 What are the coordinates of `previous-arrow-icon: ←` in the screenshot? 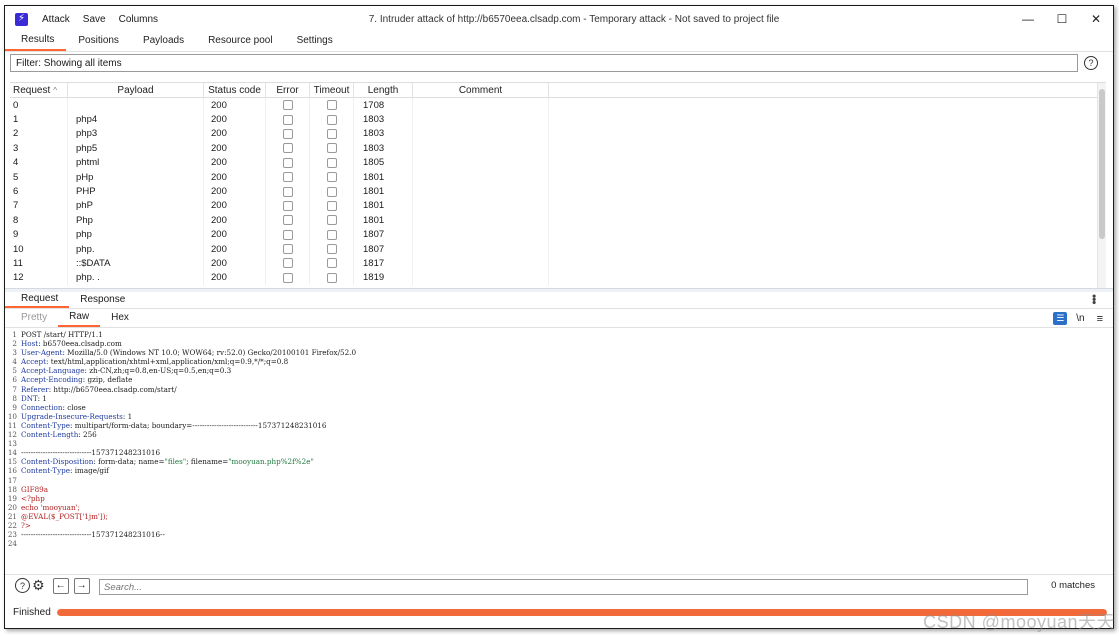 It's located at (60, 585).